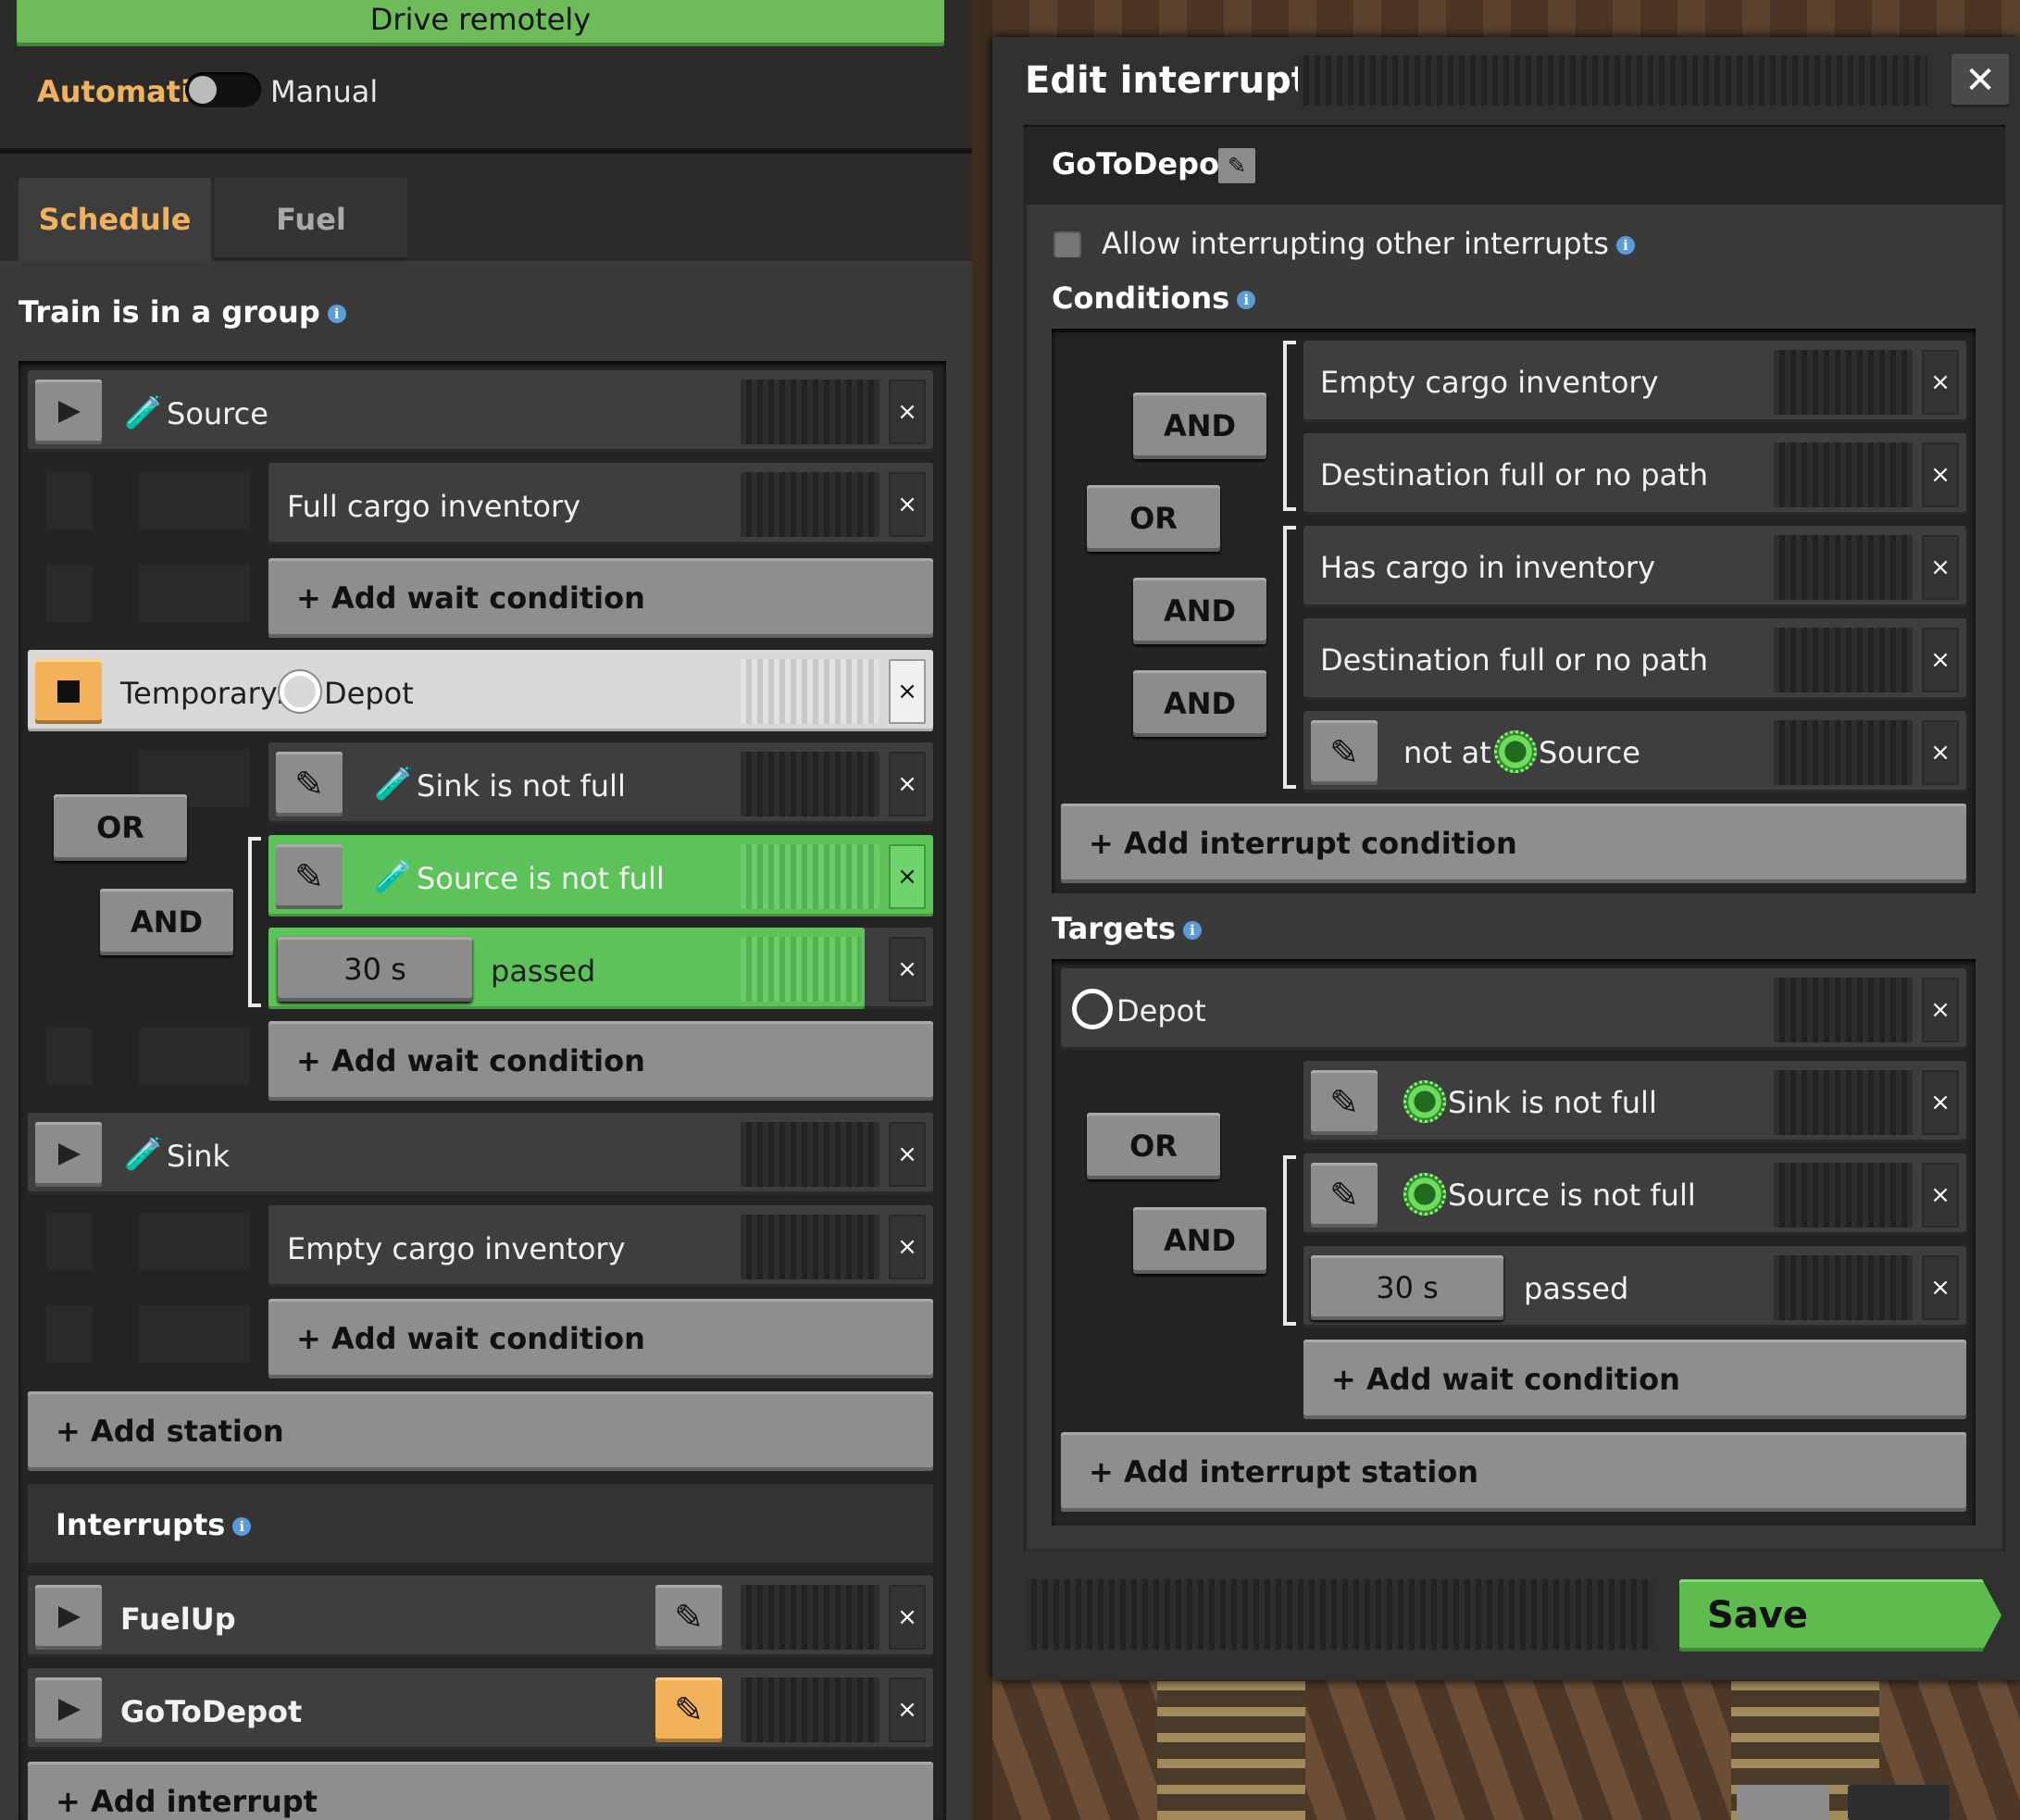 The height and width of the screenshot is (1820, 2020). What do you see at coordinates (1236, 165) in the screenshot?
I see `rename-button: ✎` at bounding box center [1236, 165].